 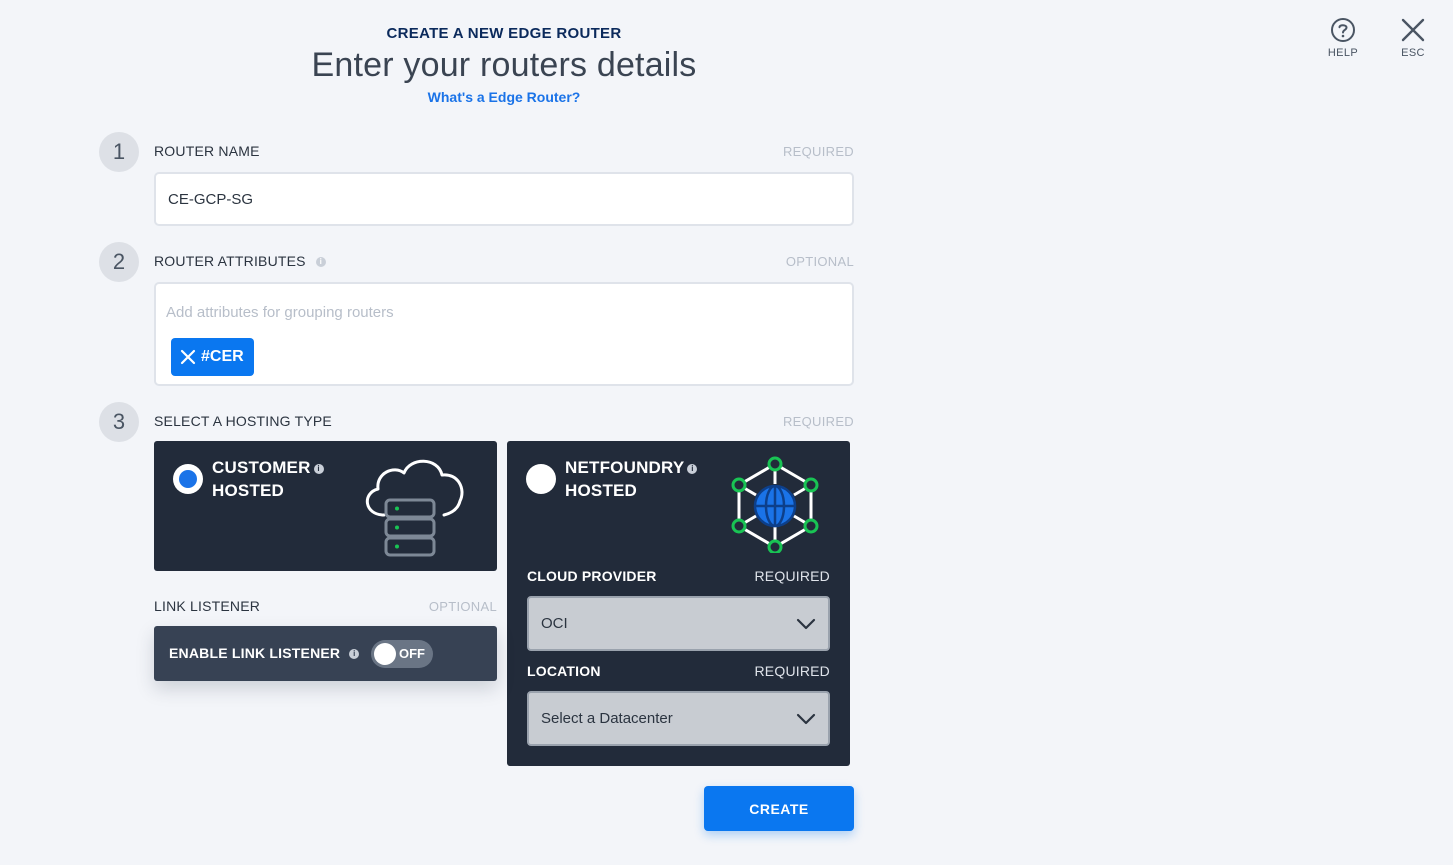 What do you see at coordinates (119, 152) in the screenshot?
I see `step-1-badge: 1` at bounding box center [119, 152].